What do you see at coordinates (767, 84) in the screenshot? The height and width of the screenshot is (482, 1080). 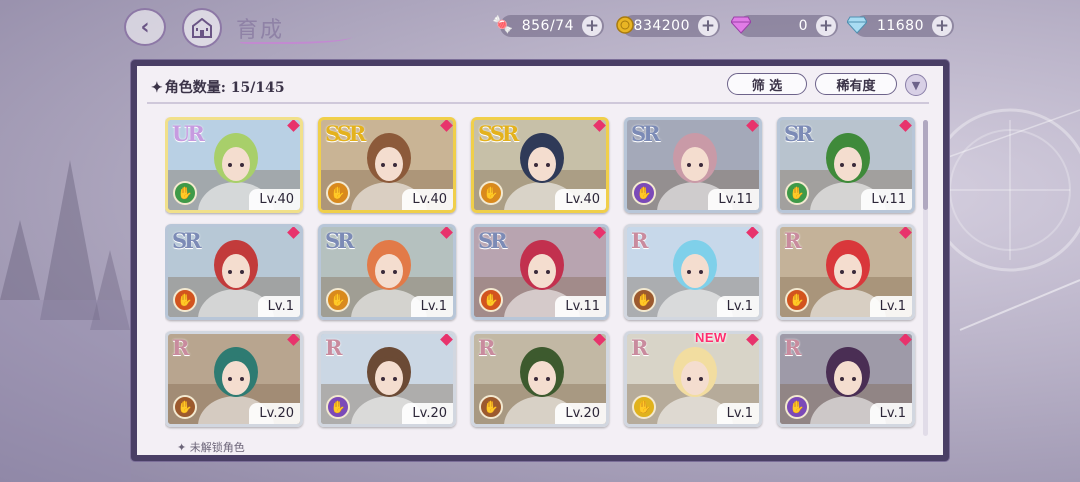 I see `filter-button: 筛 选` at bounding box center [767, 84].